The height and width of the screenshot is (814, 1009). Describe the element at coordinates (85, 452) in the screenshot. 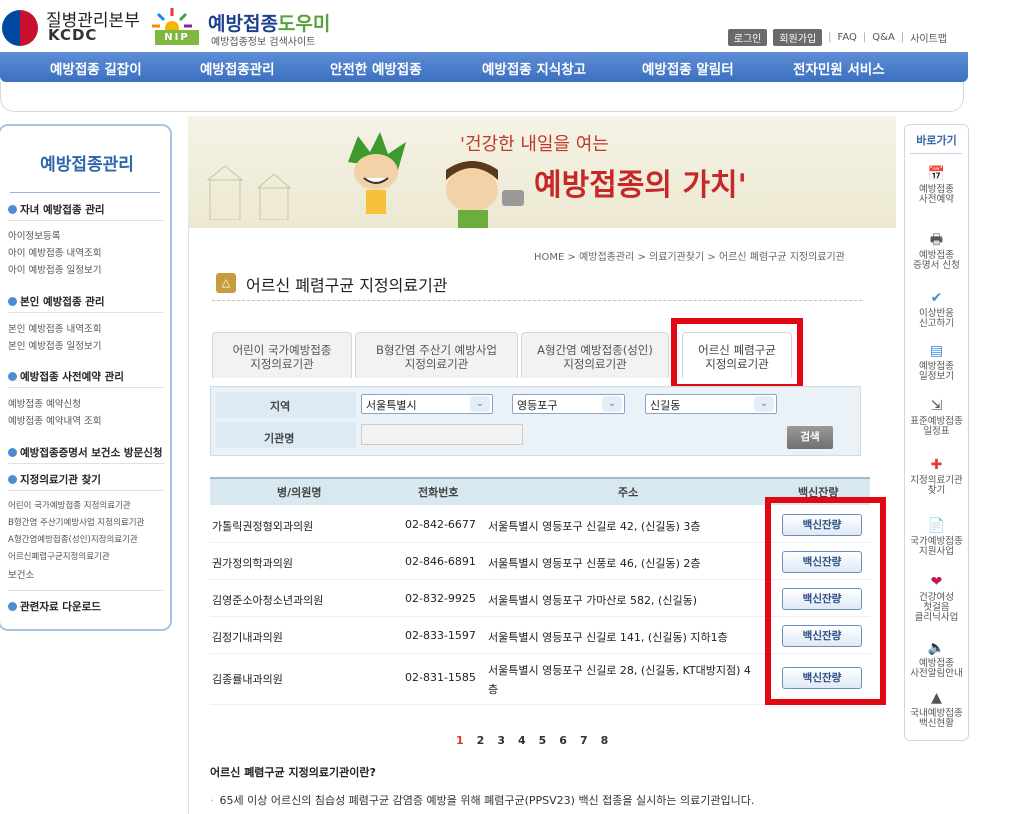

I see `sidebar-head-certificate: 예방접종증명서 보건소 방문신청` at that location.